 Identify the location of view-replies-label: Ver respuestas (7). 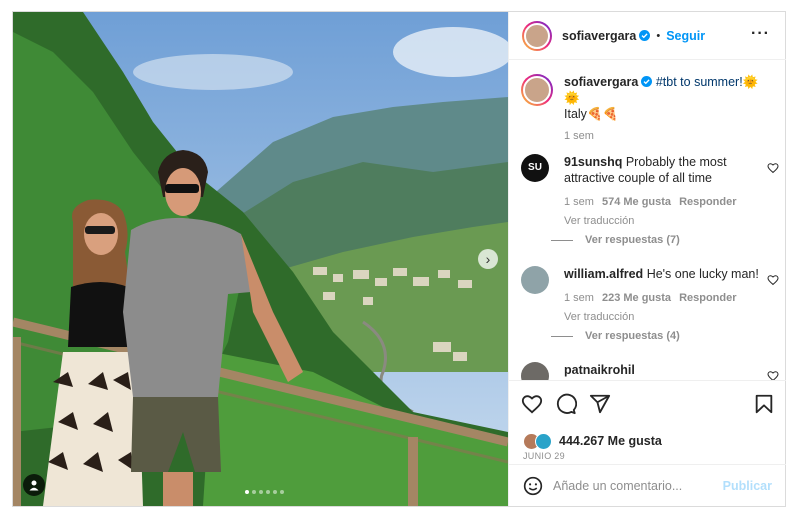
(632, 240).